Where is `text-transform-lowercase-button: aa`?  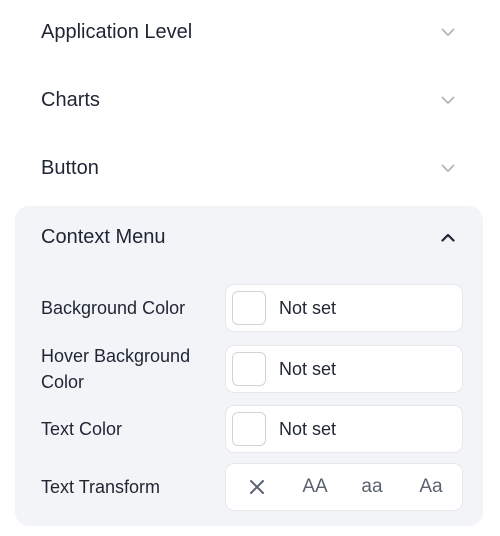 text-transform-lowercase-button: aa is located at coordinates (372, 487).